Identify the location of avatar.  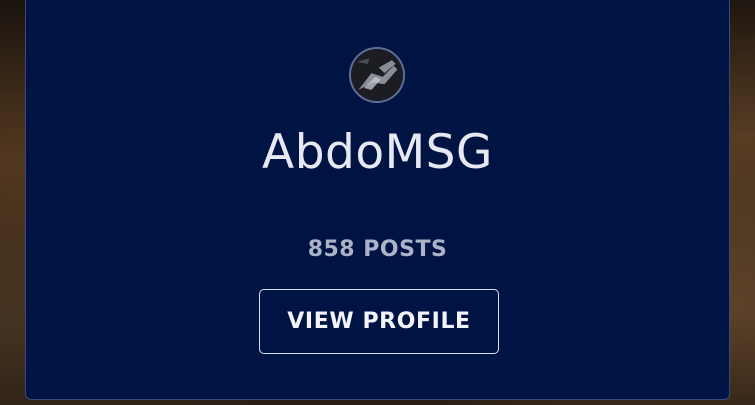
(377, 75).